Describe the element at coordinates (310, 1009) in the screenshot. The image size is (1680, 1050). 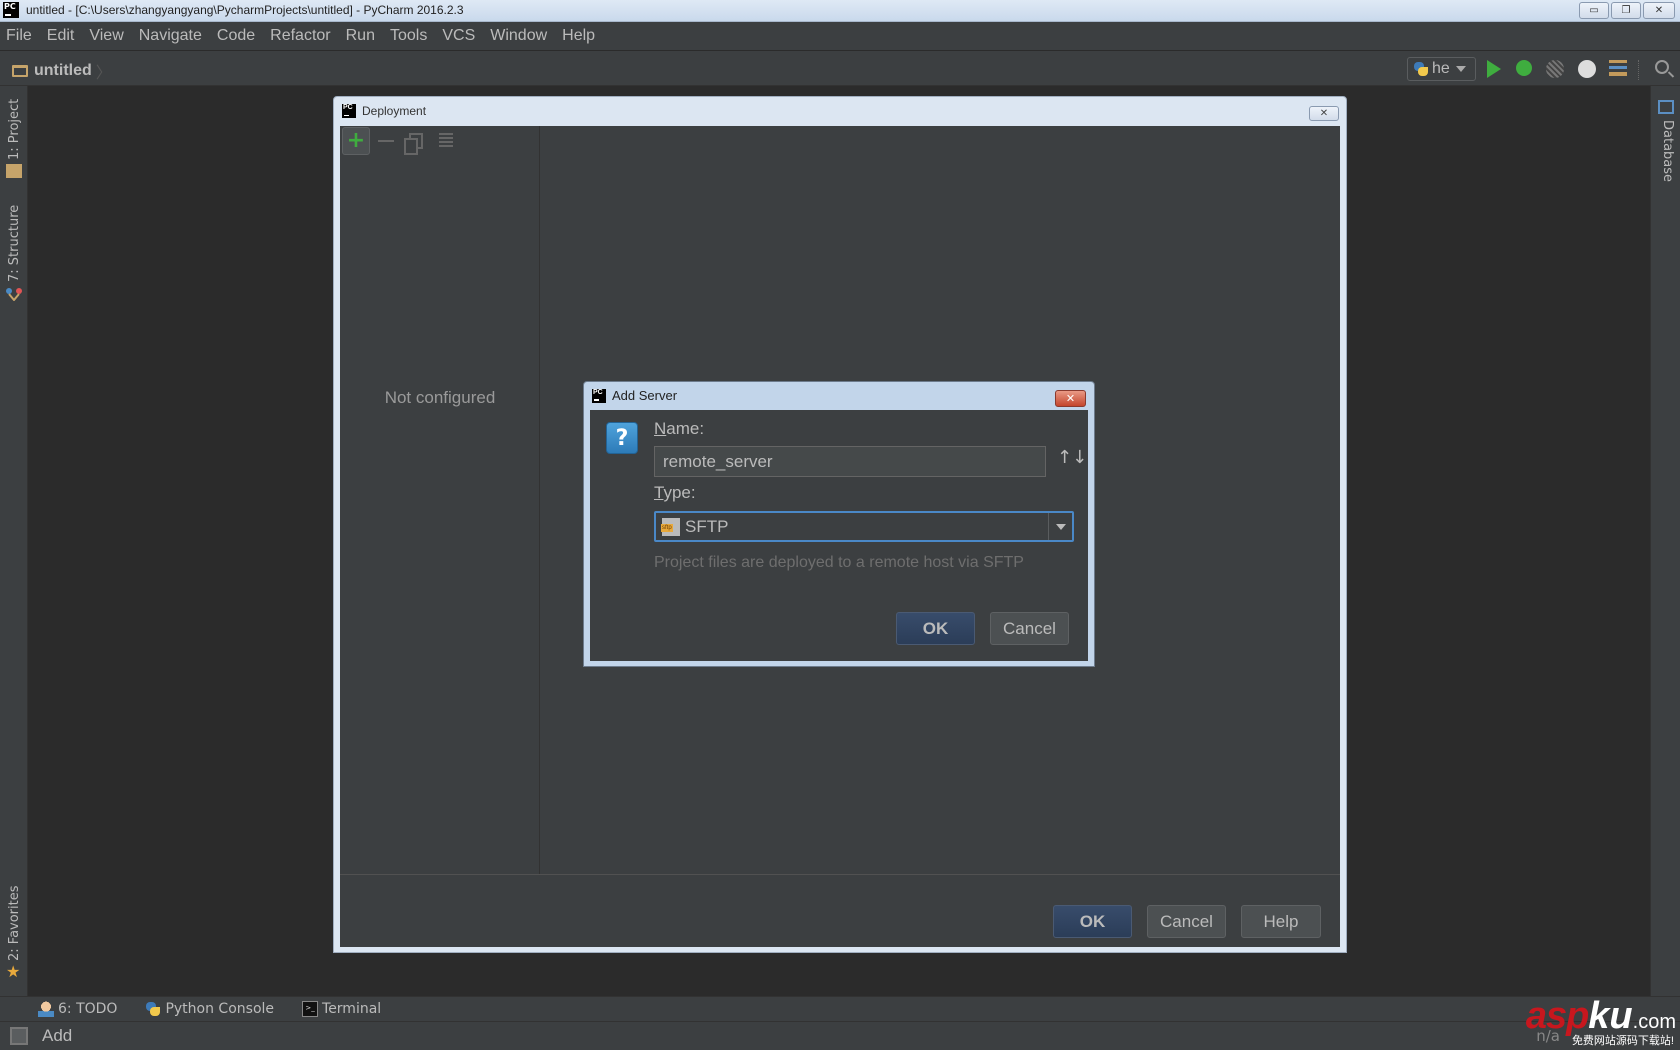
I see `terminal-icon: >_` at that location.